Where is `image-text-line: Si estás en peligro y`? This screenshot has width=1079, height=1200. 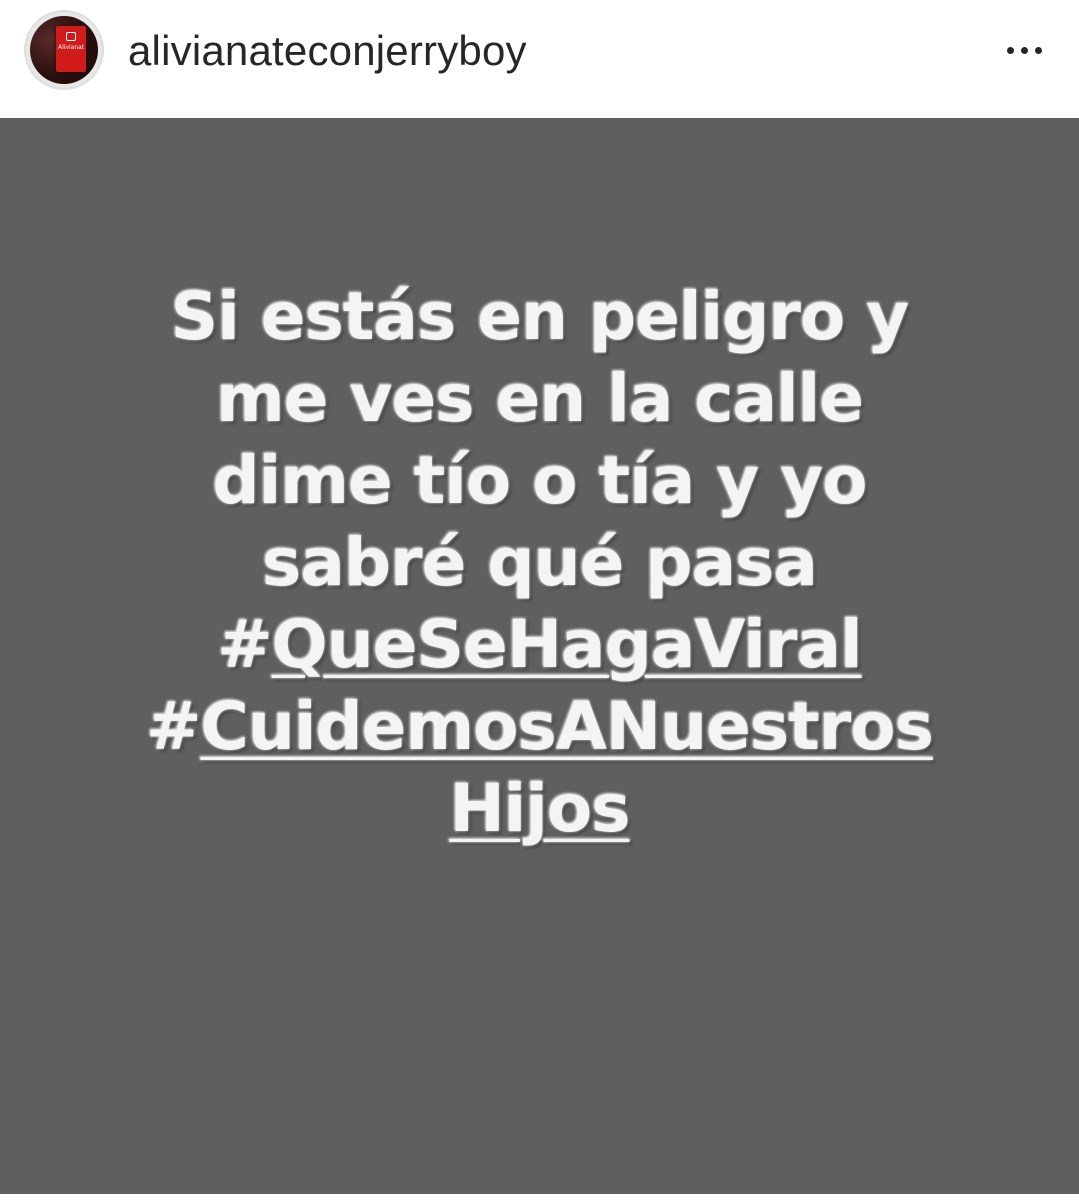 image-text-line: Si estás en peligro y is located at coordinates (540, 316).